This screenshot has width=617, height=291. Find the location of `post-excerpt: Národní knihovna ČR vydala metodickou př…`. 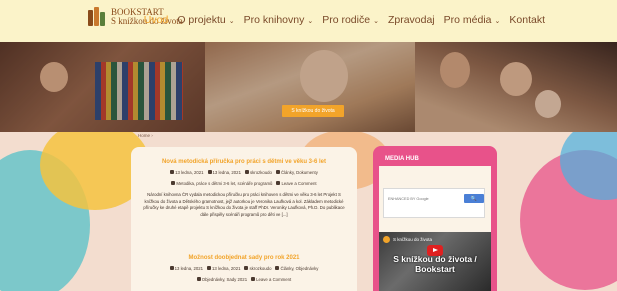

post-excerpt: Národní knihovna ČR vydala metodickou př… is located at coordinates (244, 204).